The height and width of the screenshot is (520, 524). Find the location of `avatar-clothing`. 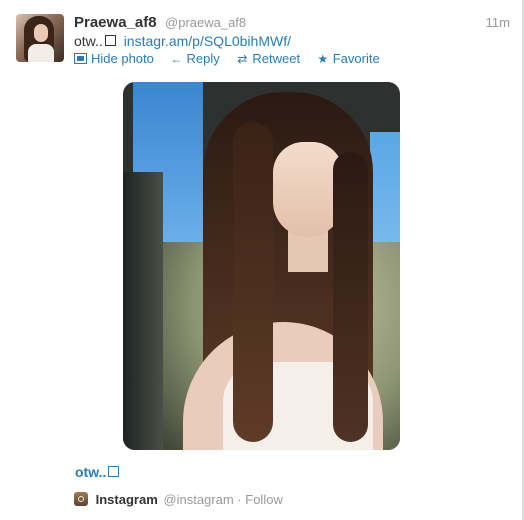

avatar-clothing is located at coordinates (41, 53).